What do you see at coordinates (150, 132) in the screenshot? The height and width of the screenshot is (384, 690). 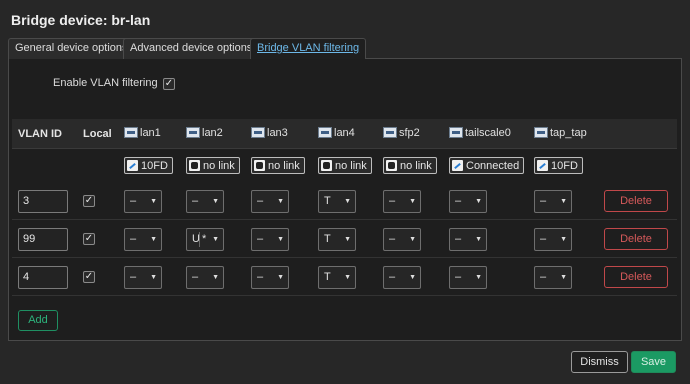 I see `port-name: lan1` at bounding box center [150, 132].